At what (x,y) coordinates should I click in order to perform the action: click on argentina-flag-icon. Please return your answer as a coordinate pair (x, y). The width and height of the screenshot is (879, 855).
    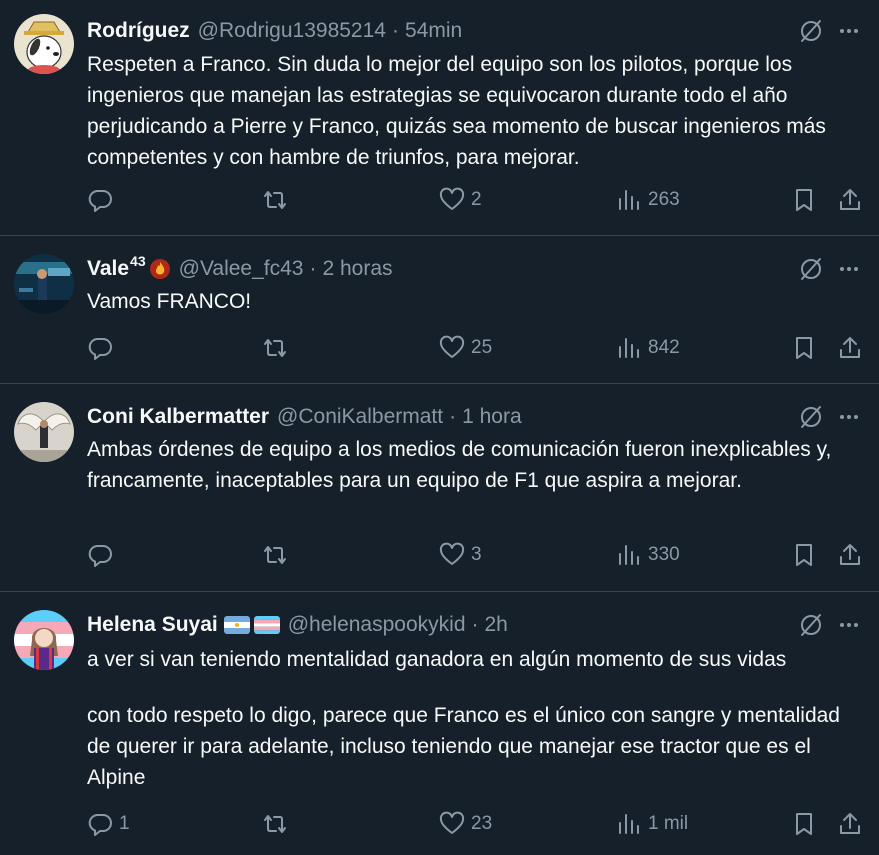
    Looking at the image, I should click on (236, 625).